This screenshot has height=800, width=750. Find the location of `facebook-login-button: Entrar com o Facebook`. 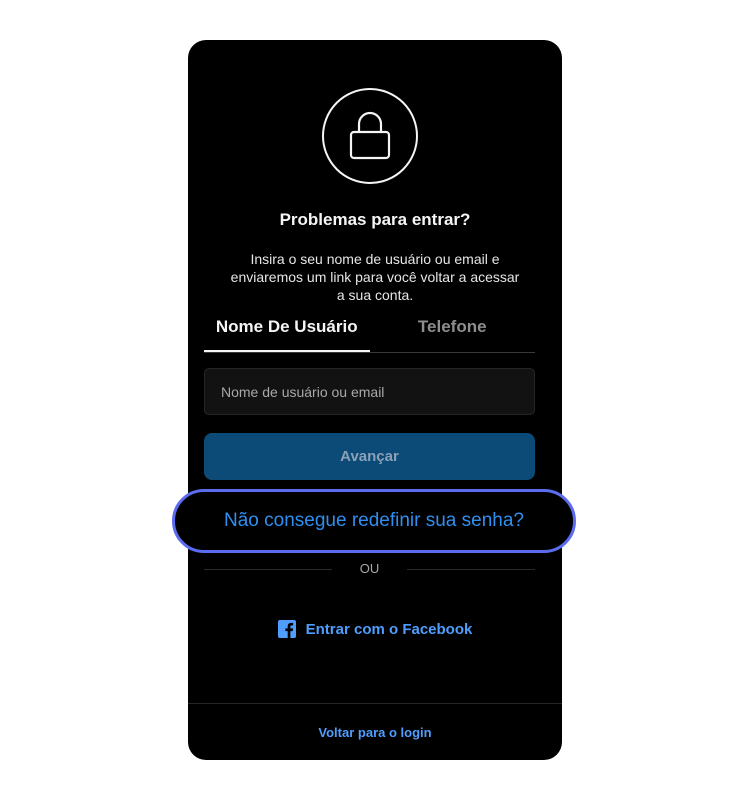

facebook-login-button: Entrar com o Facebook is located at coordinates (375, 629).